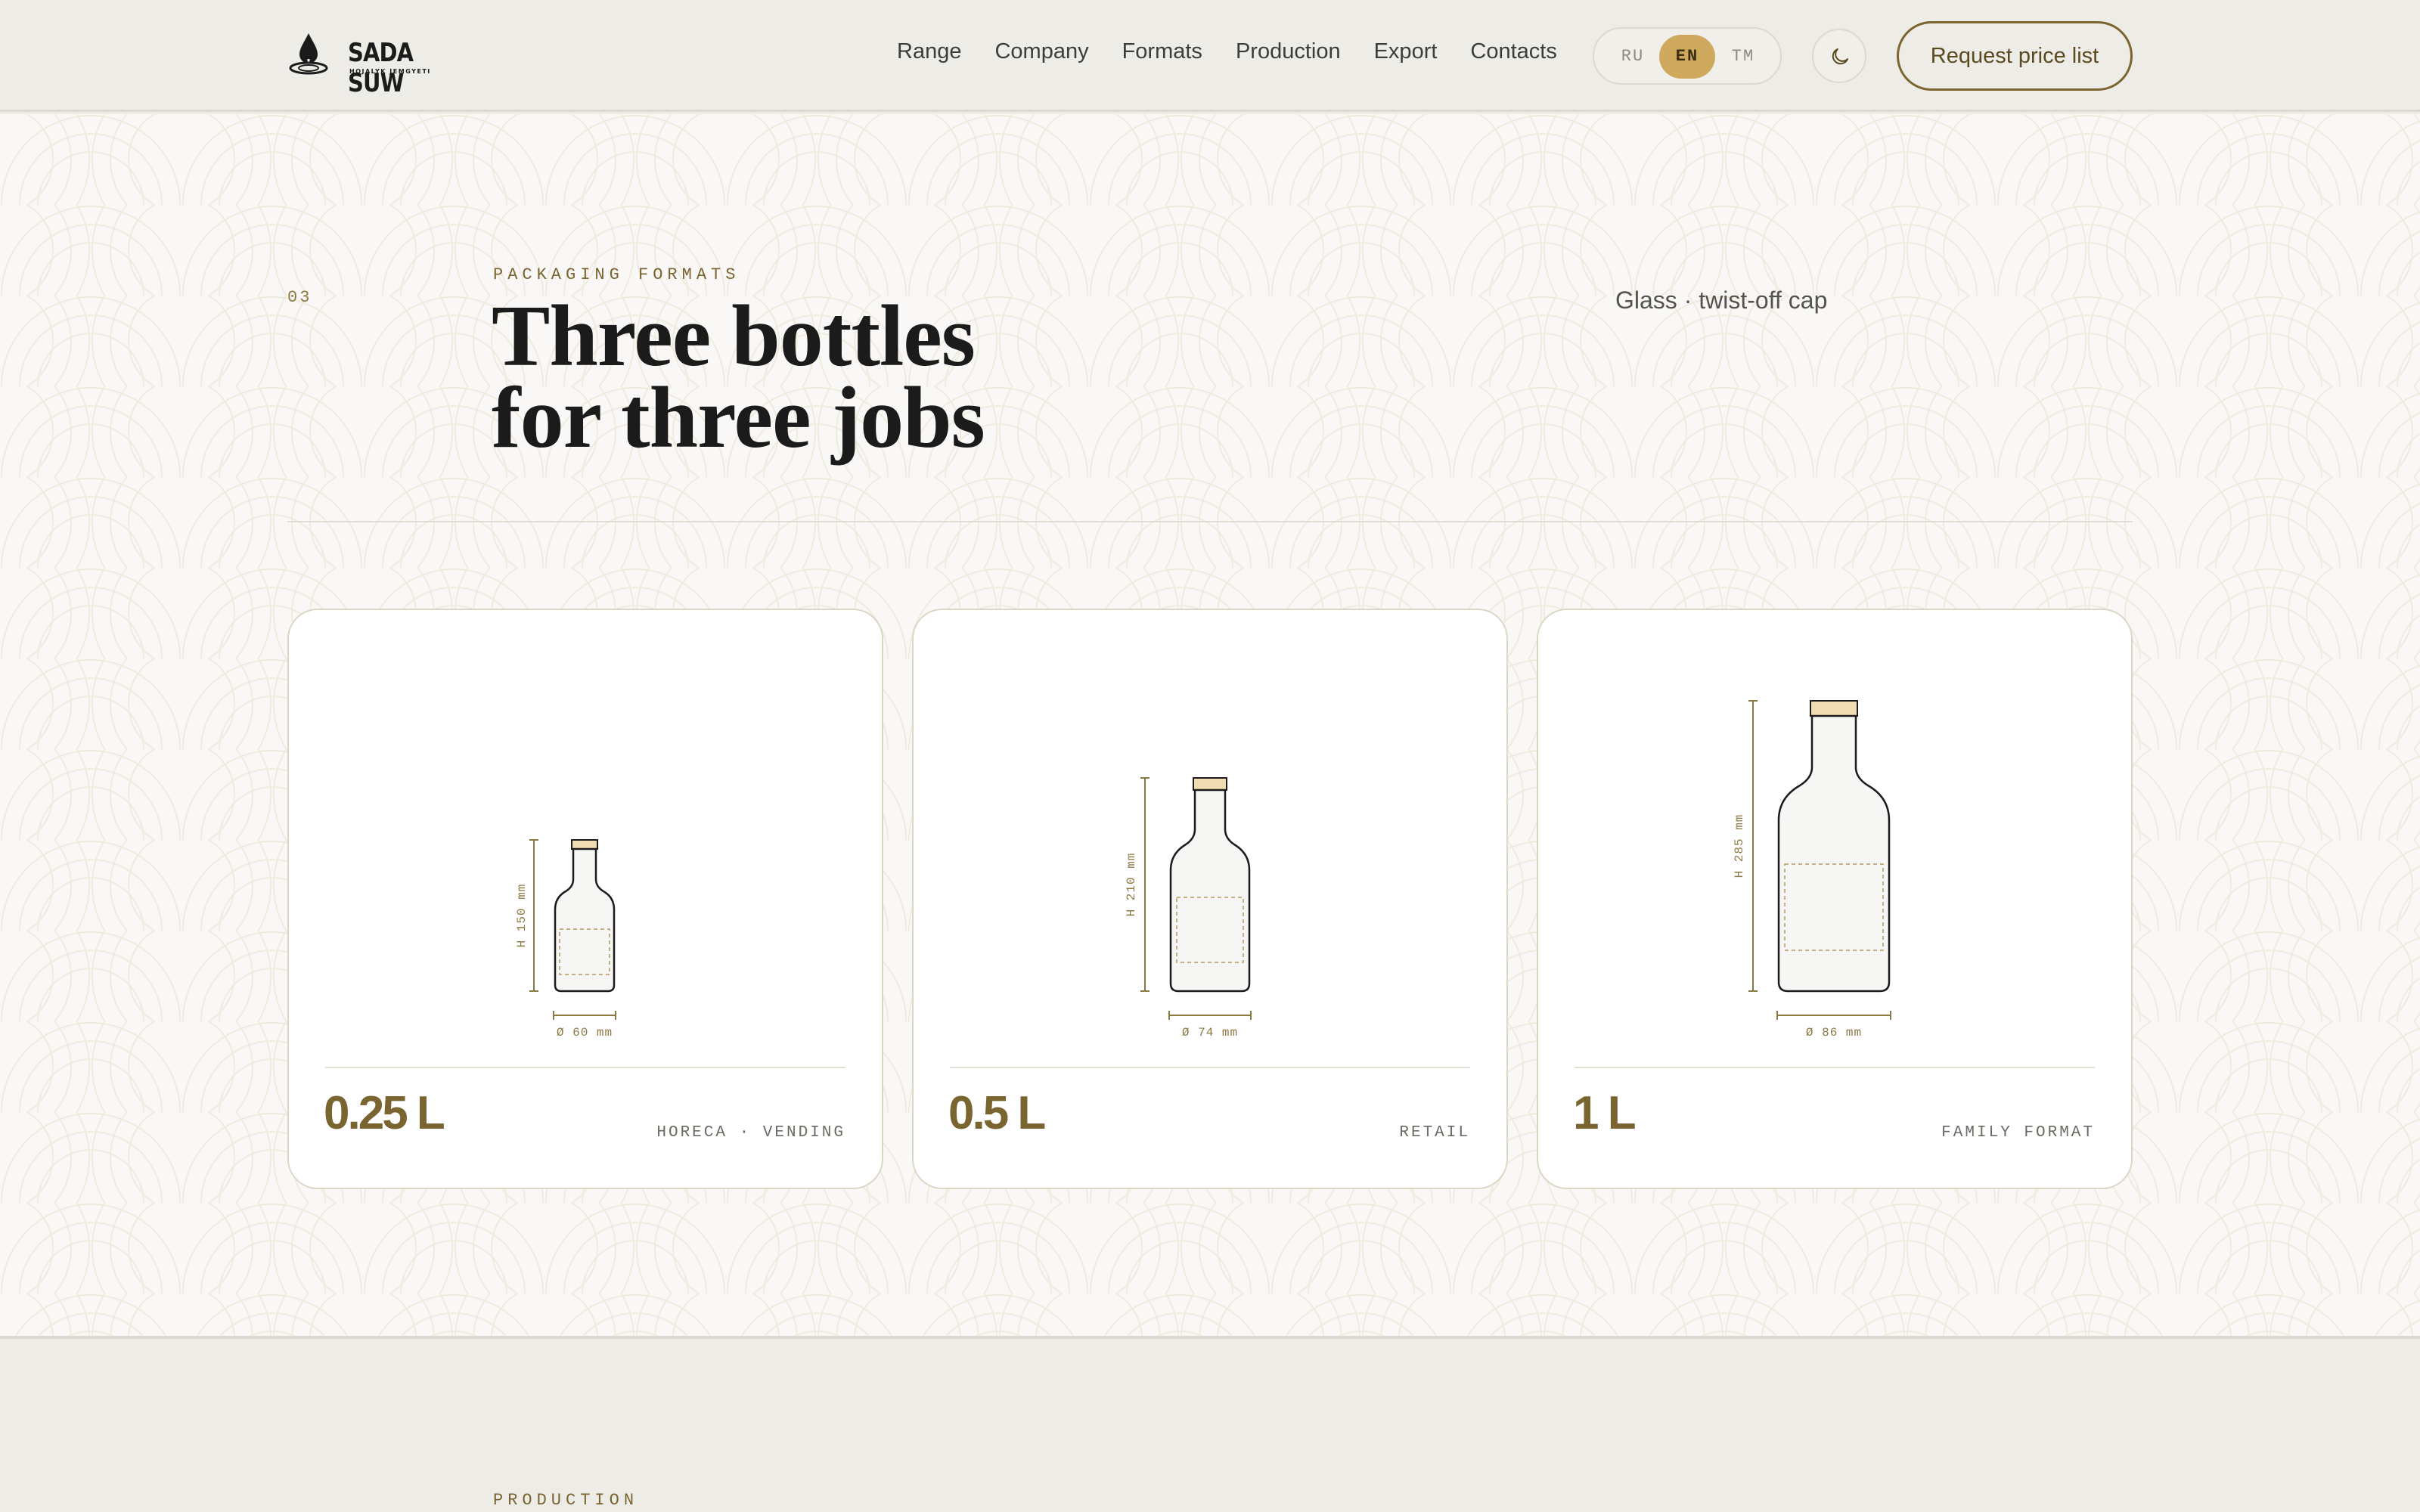  What do you see at coordinates (1812, 870) in the screenshot?
I see `bottle-large-illustration: H 285 mm Ø 86 mm` at bounding box center [1812, 870].